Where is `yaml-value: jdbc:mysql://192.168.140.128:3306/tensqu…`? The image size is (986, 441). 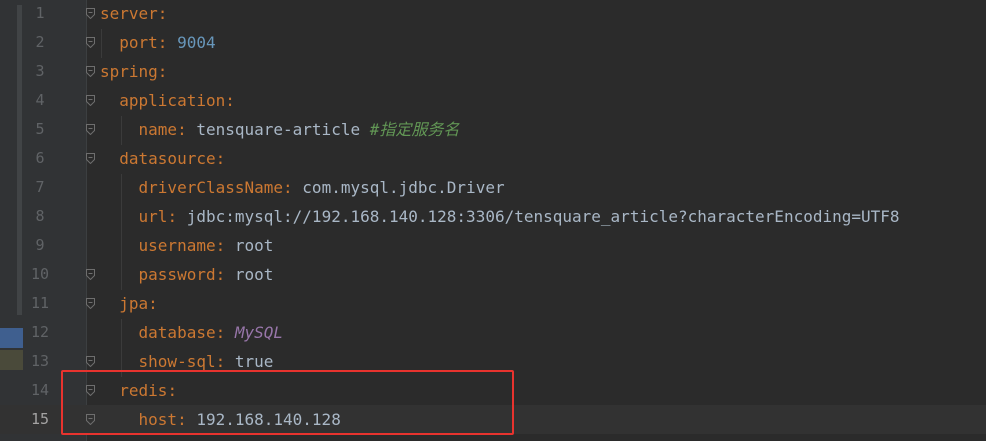 yaml-value: jdbc:mysql://192.168.140.128:3306/tensqu… is located at coordinates (543, 216).